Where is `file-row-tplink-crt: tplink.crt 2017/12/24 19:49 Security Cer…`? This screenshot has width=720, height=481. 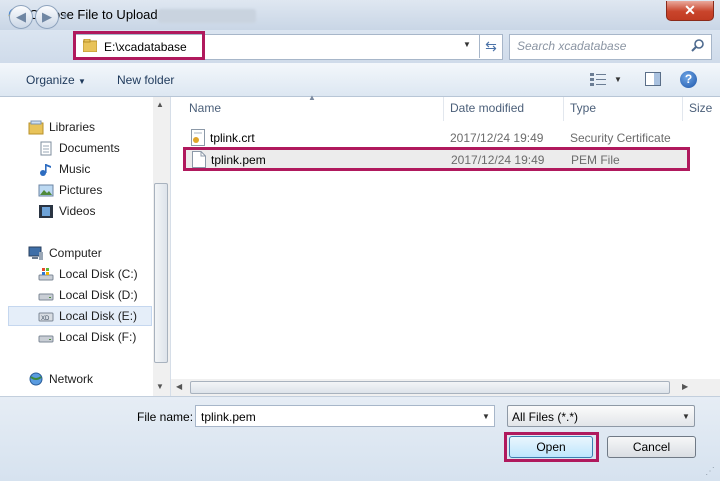 file-row-tplink-crt: tplink.crt 2017/12/24 19:49 Security Cer… is located at coordinates (436, 137).